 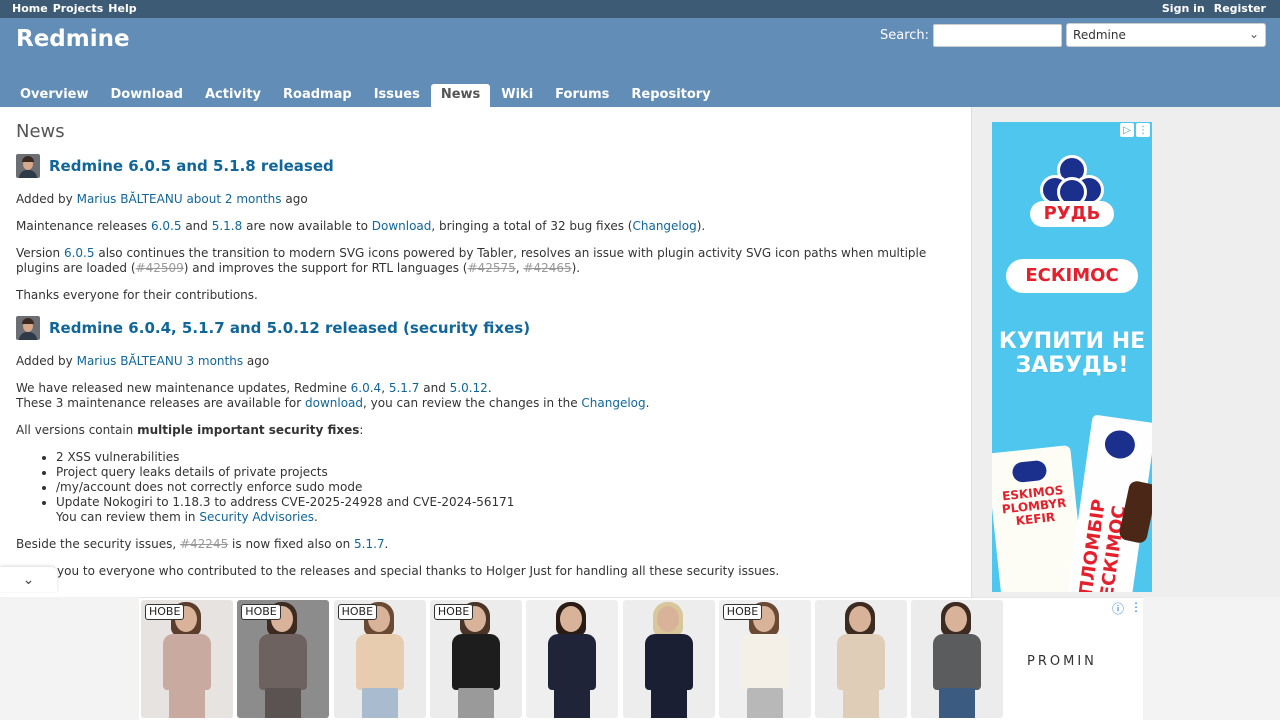 What do you see at coordinates (227, 226) in the screenshot?
I see `version-link: 5.1.8` at bounding box center [227, 226].